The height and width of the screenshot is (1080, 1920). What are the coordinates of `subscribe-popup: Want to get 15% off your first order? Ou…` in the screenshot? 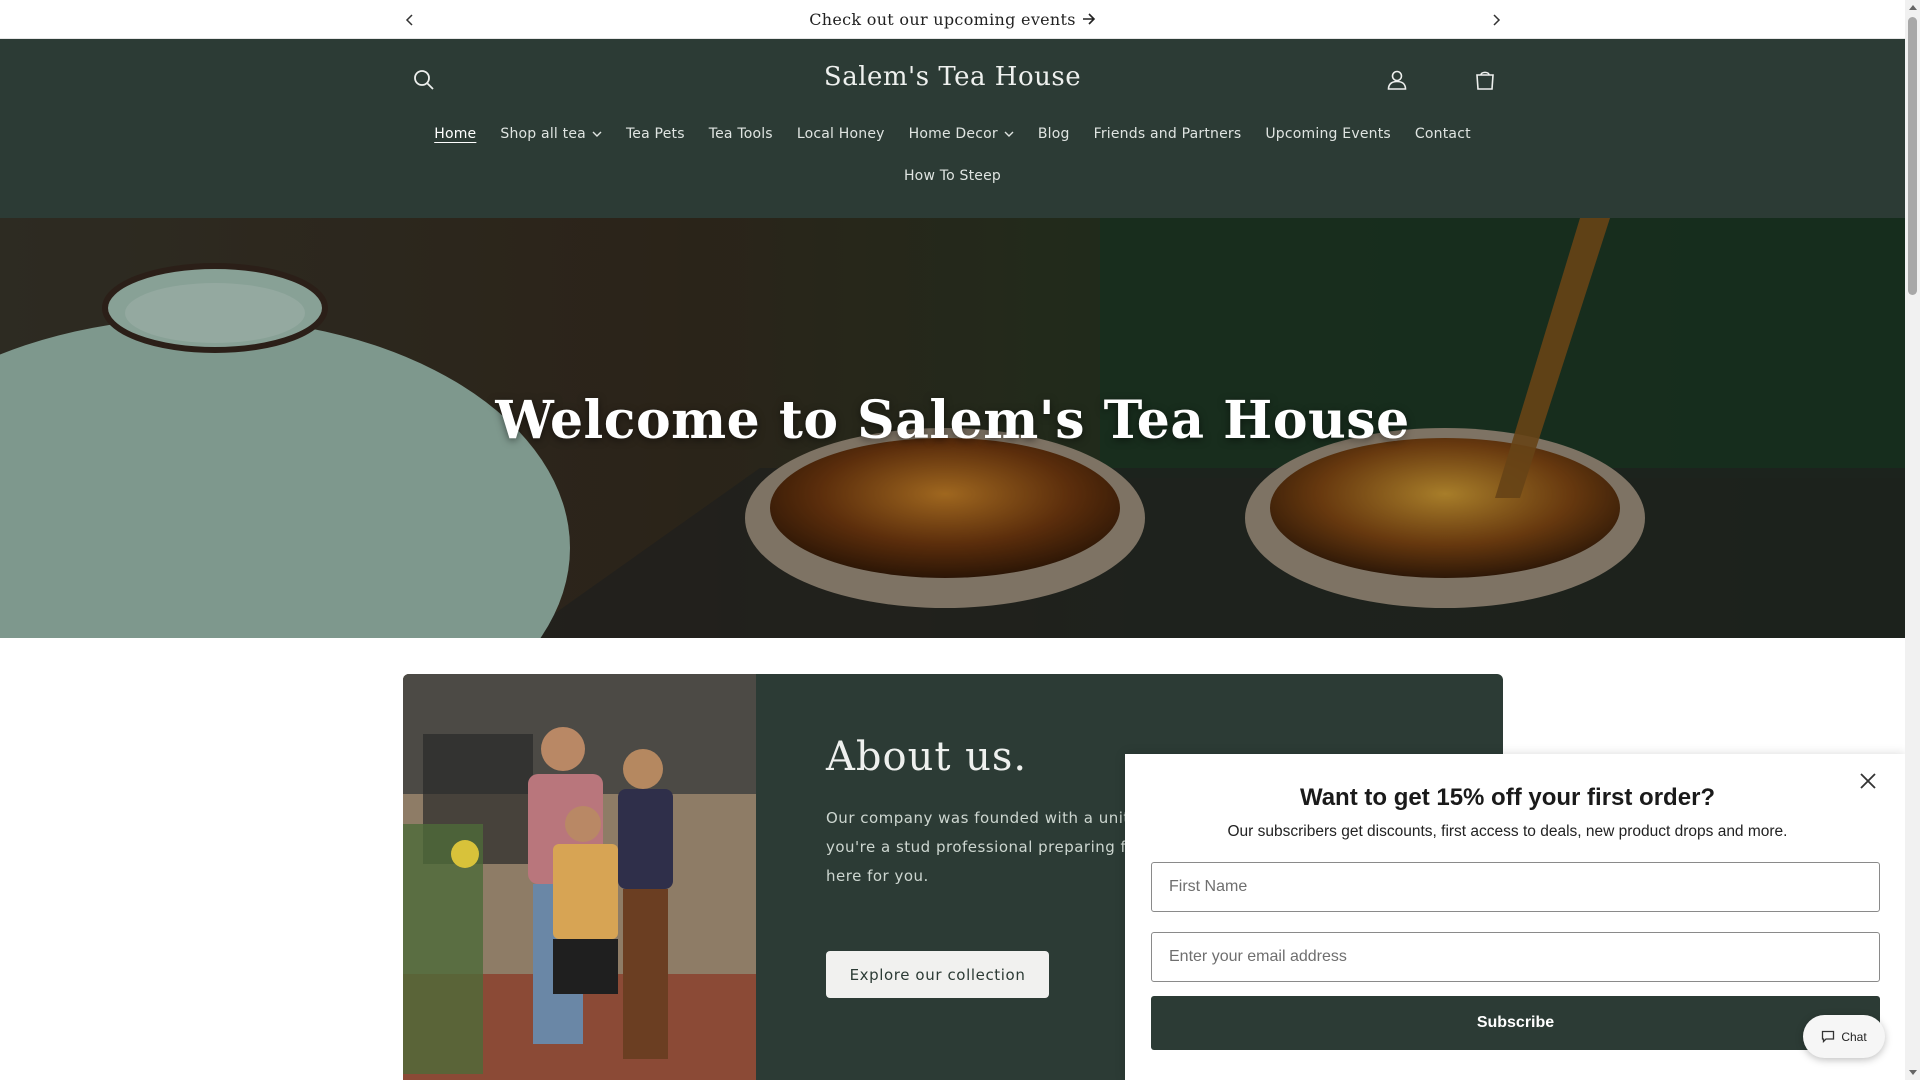 It's located at (1515, 917).